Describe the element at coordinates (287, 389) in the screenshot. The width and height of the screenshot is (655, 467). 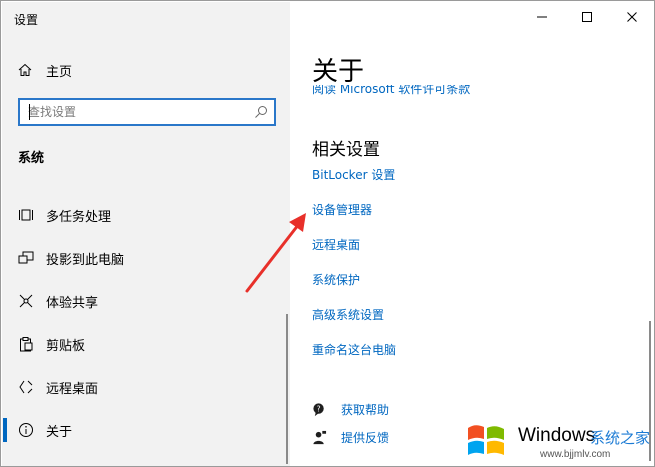
I see `sidebar-scrollbar` at that location.